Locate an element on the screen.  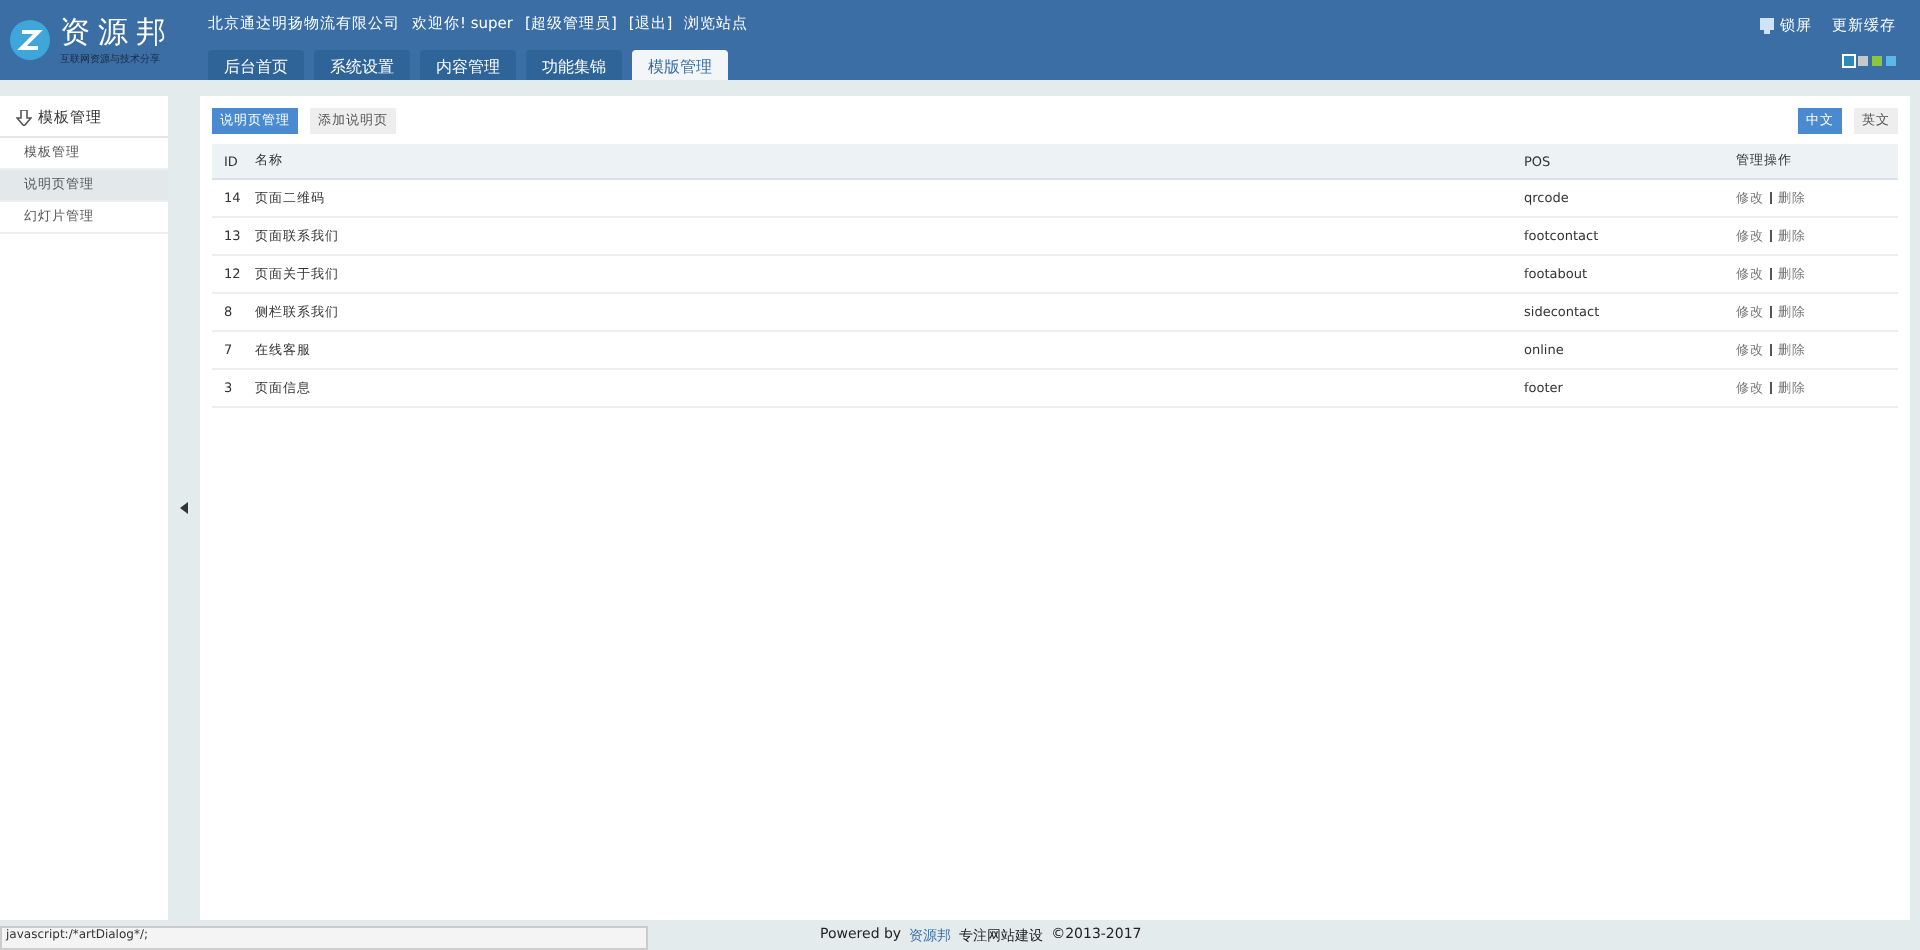
monitor-icon is located at coordinates (1767, 26).